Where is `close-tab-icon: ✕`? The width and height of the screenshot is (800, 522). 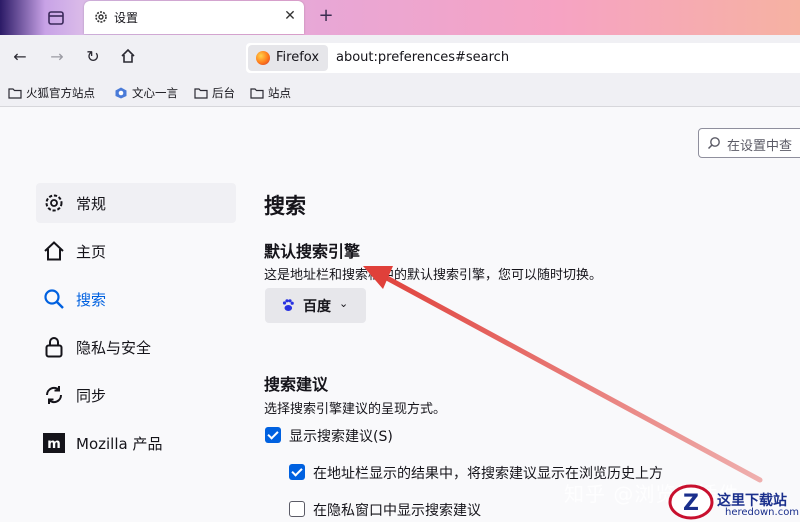 close-tab-icon: ✕ is located at coordinates (290, 16).